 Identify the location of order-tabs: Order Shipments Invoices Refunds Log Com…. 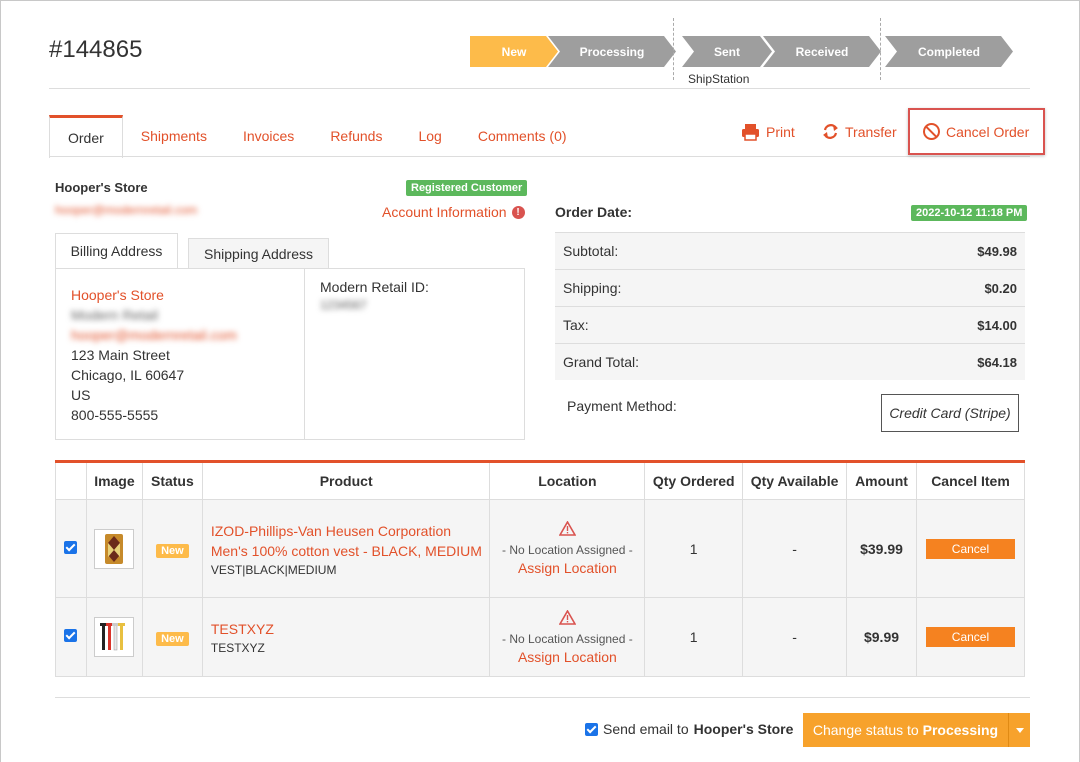
(317, 136).